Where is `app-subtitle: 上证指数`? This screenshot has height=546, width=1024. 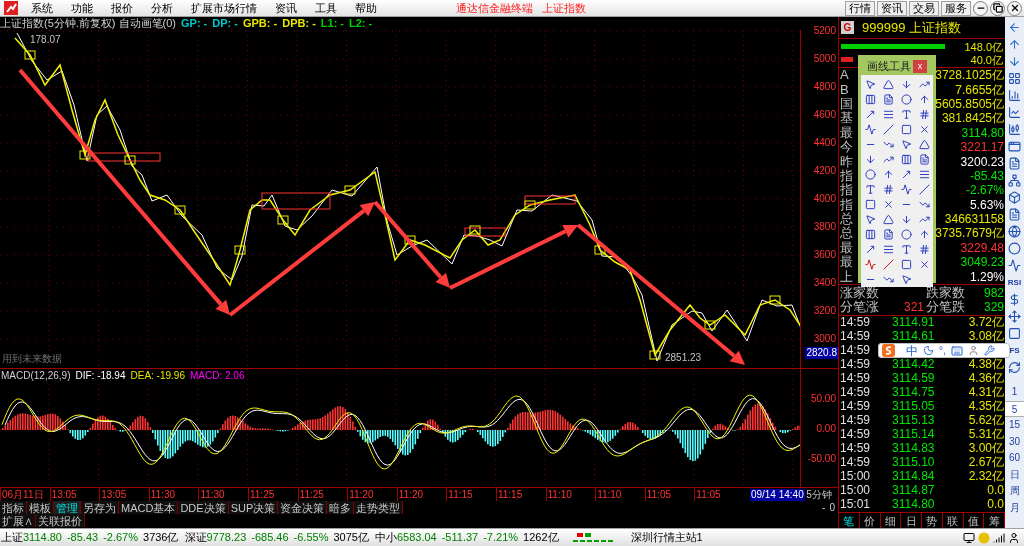 app-subtitle: 上证指数 is located at coordinates (564, 8).